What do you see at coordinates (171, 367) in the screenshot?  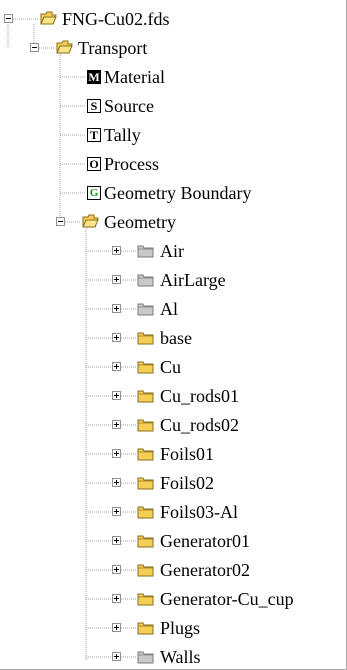 I see `tree-node-label: Cu` at bounding box center [171, 367].